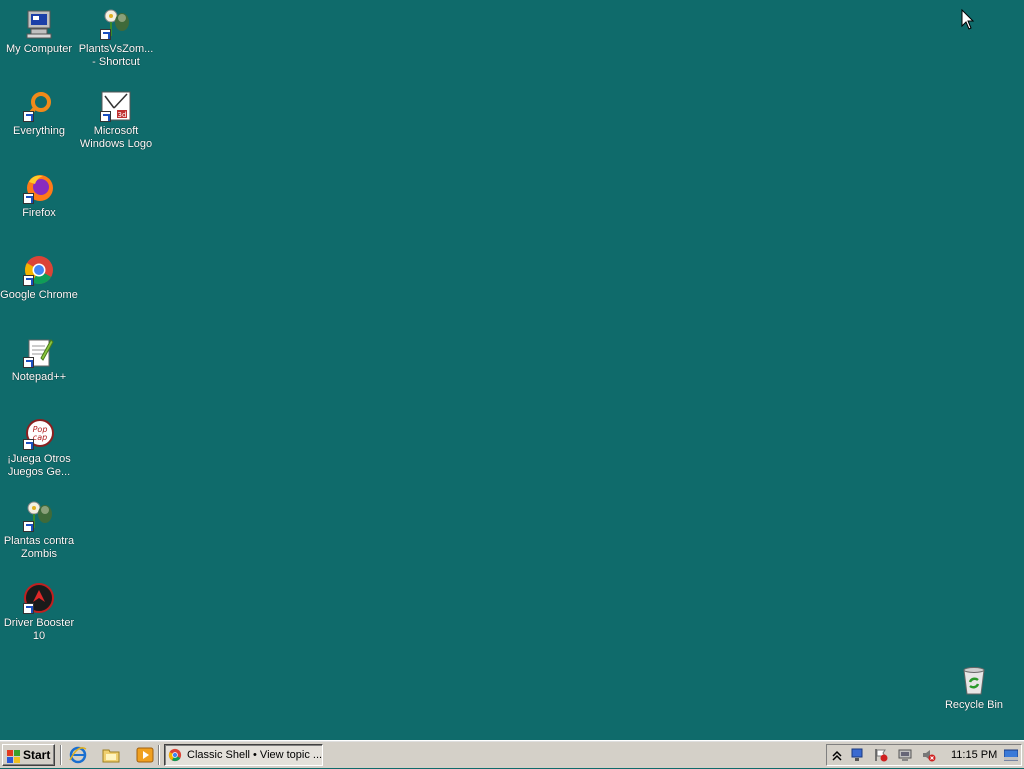  I want to click on display-icon, so click(905, 755).